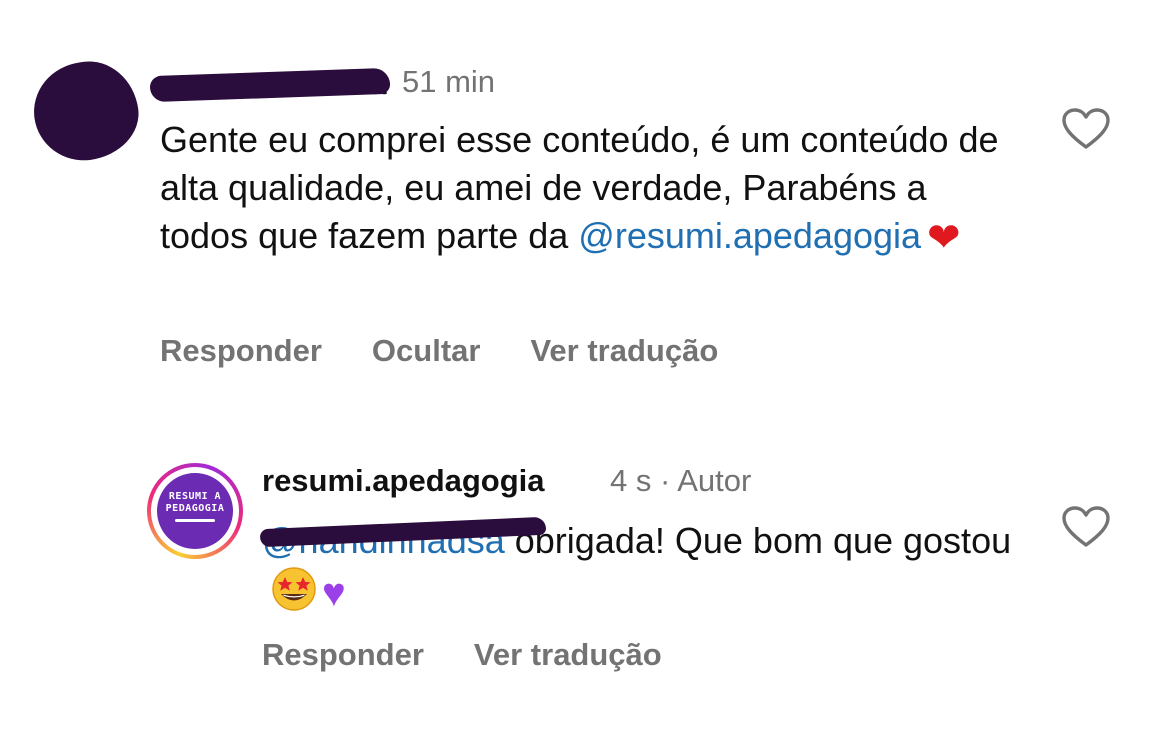 The width and height of the screenshot is (1169, 753). Describe the element at coordinates (426, 350) in the screenshot. I see `hide-button: Ocultar` at that location.